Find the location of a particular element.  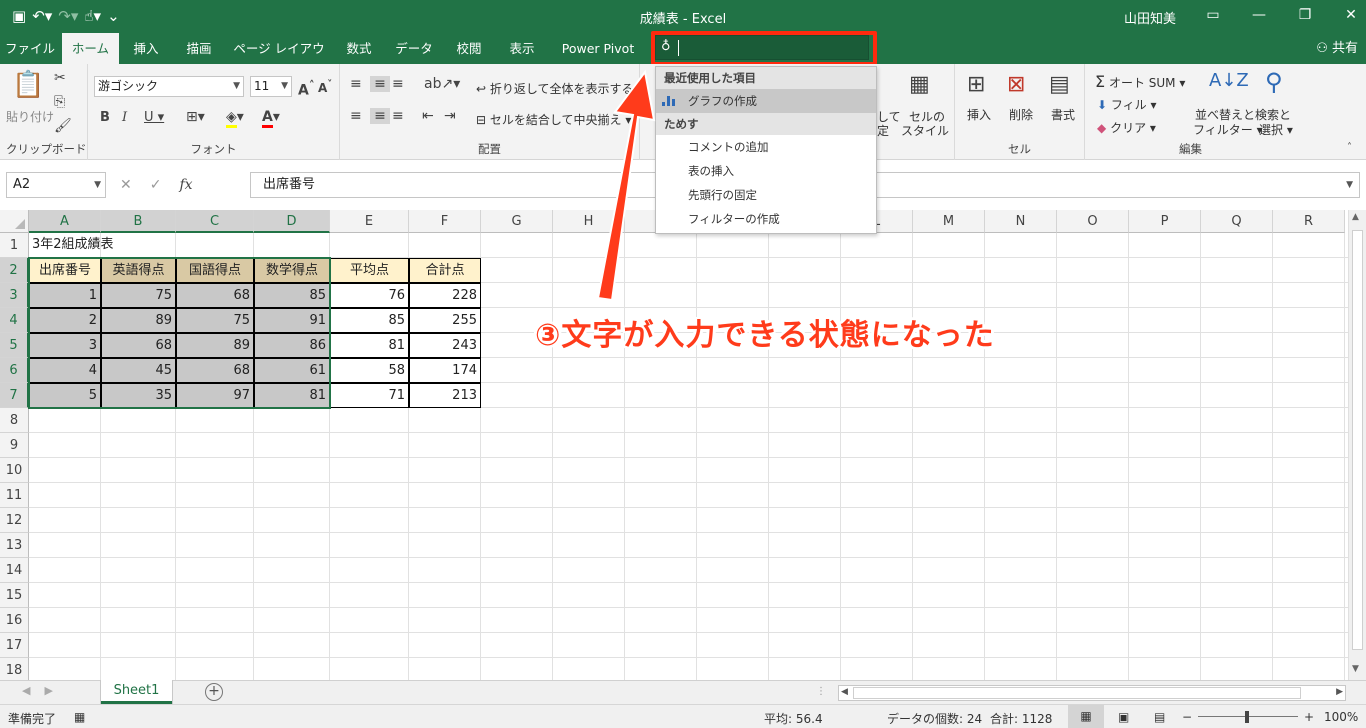

column-header-a: A is located at coordinates (65, 221).